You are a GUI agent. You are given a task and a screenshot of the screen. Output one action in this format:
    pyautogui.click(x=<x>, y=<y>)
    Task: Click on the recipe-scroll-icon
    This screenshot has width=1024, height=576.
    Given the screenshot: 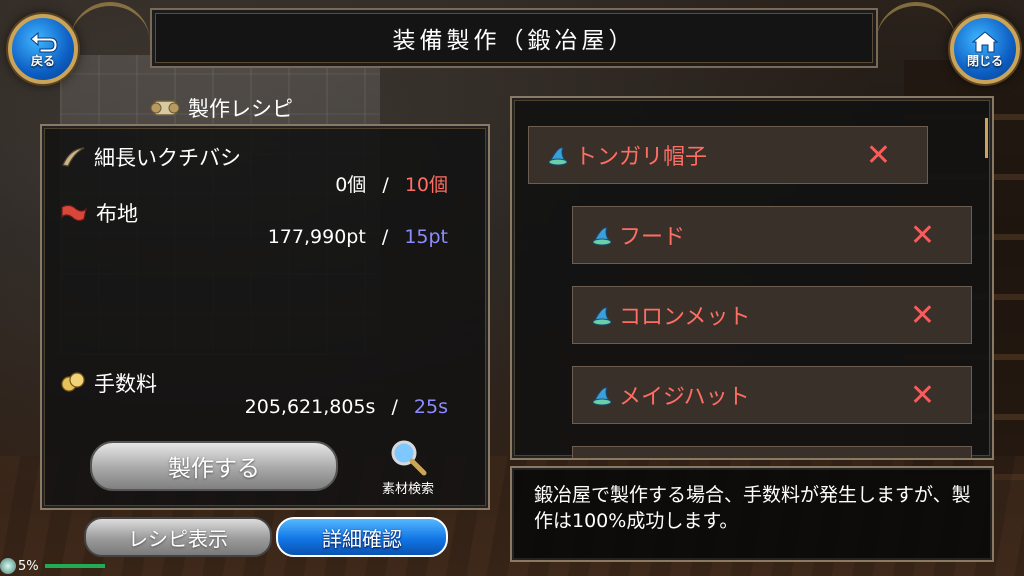 What is the action you would take?
    pyautogui.click(x=165, y=108)
    